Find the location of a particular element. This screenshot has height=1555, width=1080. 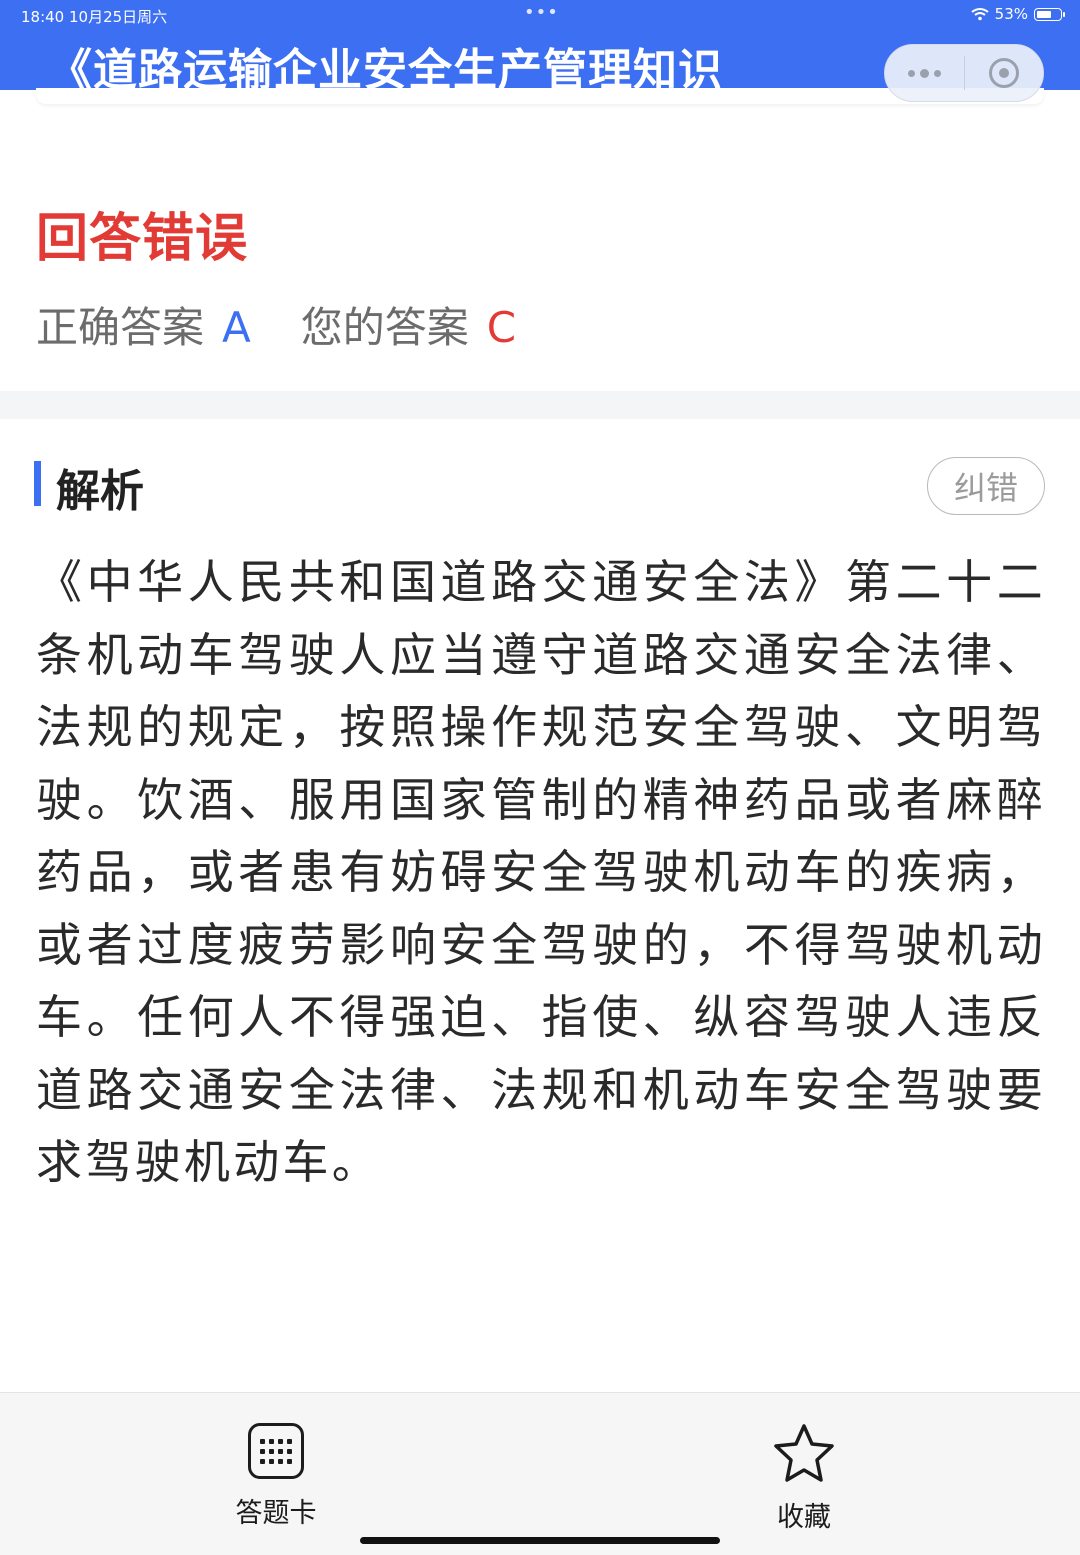

mini-program-capsule is located at coordinates (964, 73).